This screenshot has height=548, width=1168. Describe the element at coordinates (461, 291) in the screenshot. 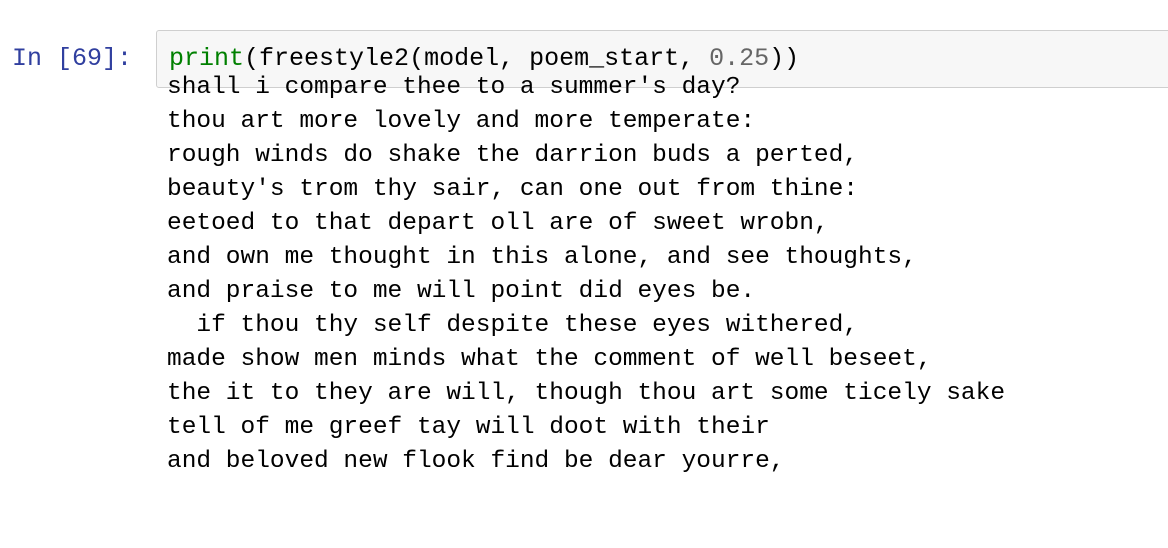

I see `output-line: and praise to me will point did eyes be.` at that location.